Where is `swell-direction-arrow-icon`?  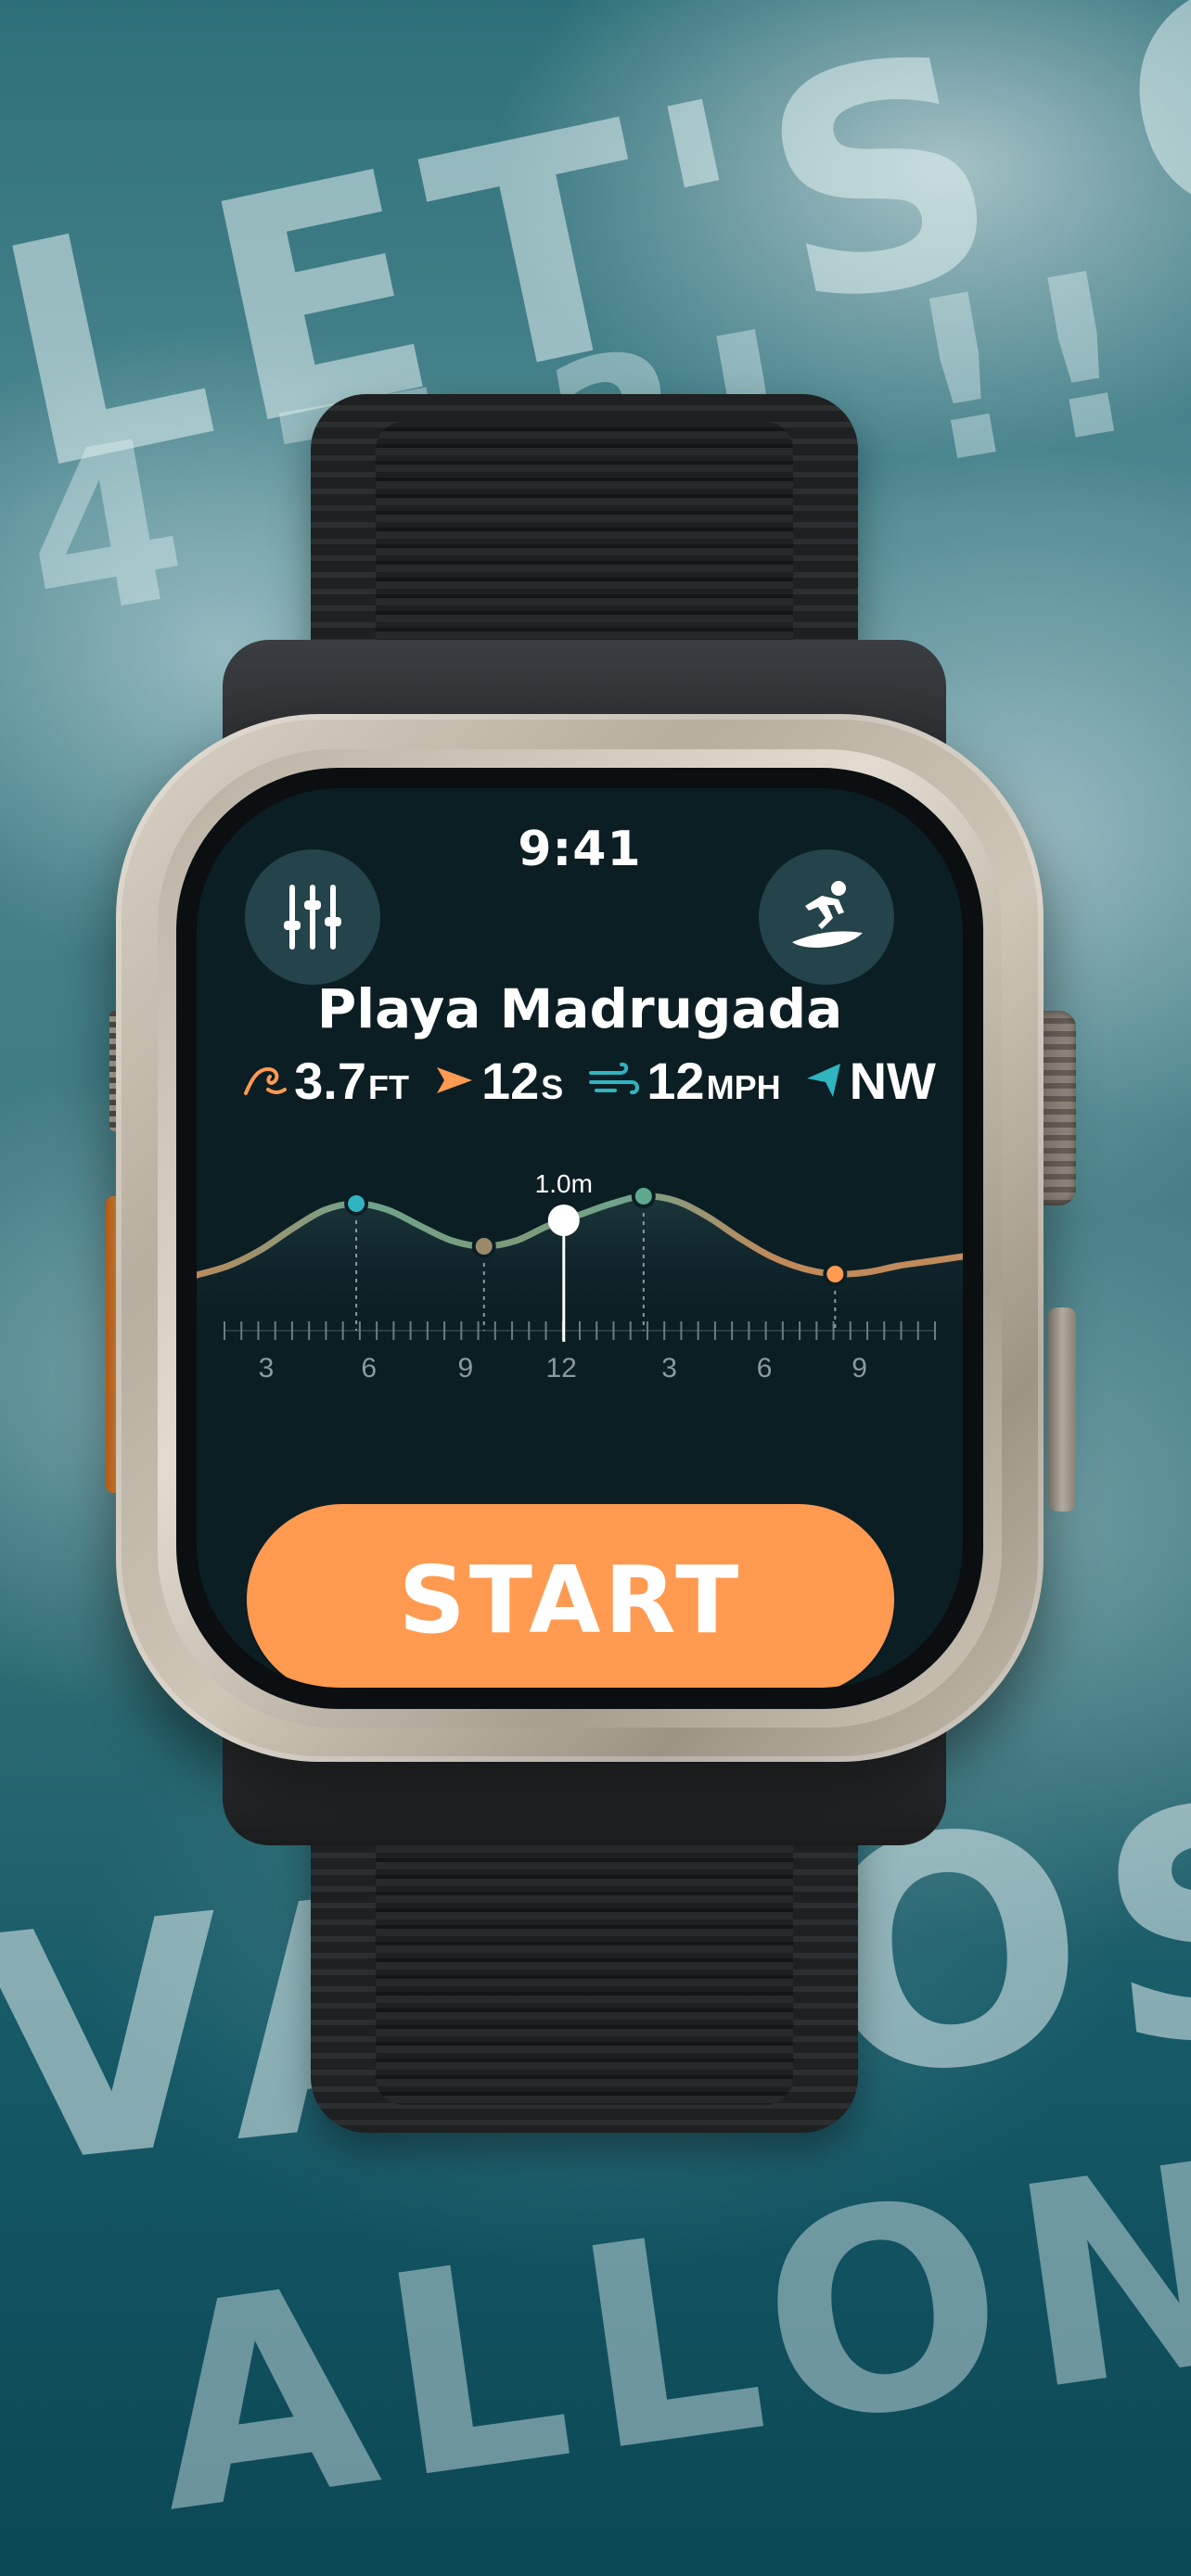 swell-direction-arrow-icon is located at coordinates (454, 1080).